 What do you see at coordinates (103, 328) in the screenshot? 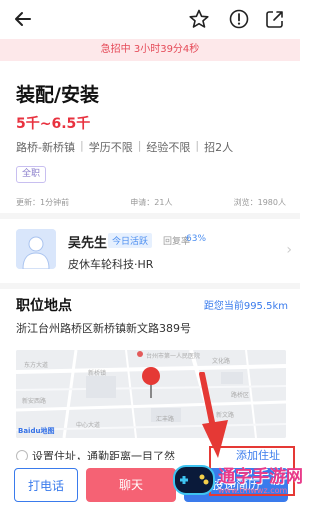
I see `address-text: 浙江台州路桥区新桥镇新文路389号` at bounding box center [103, 328].